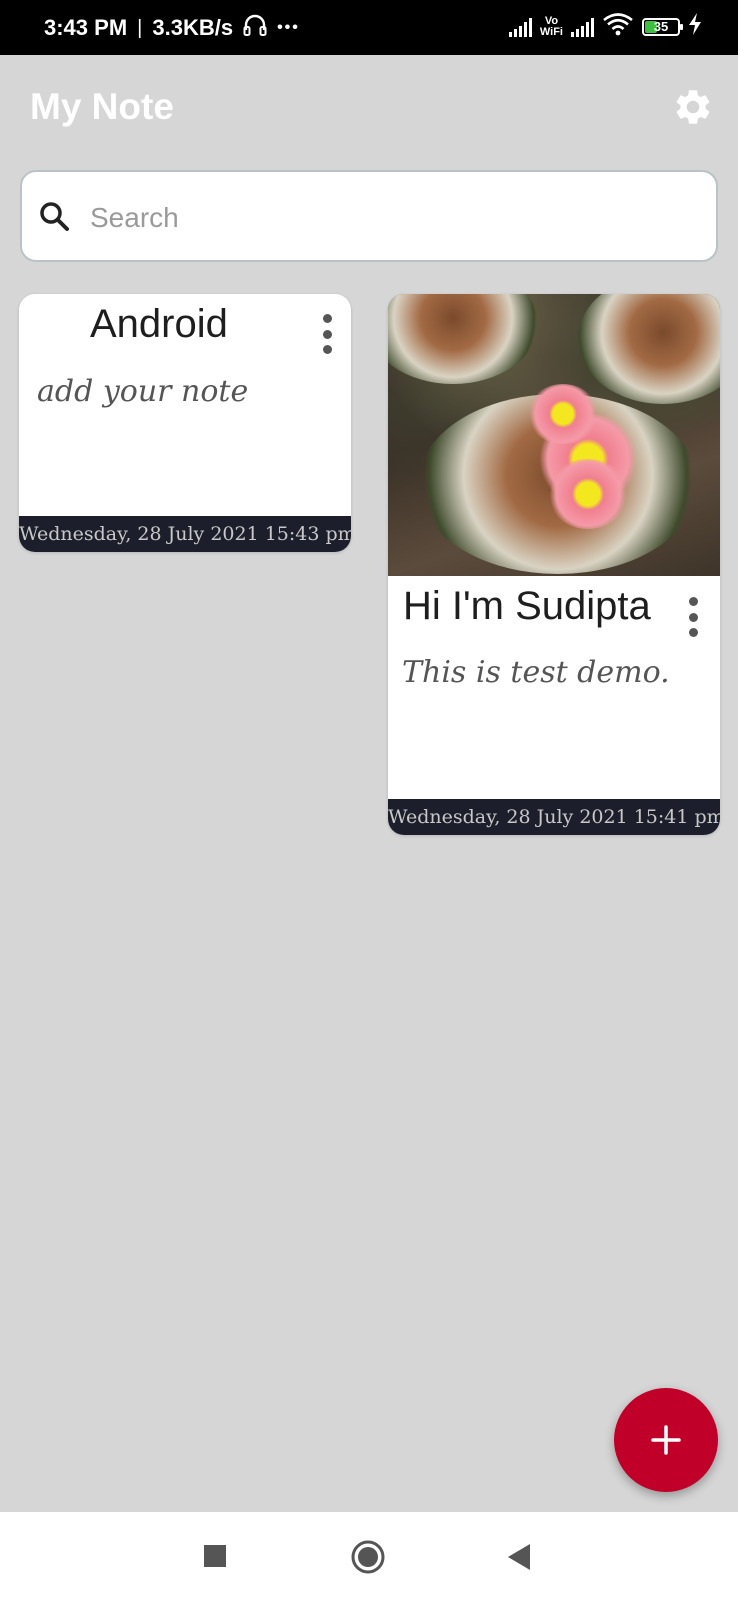  Describe the element at coordinates (519, 1557) in the screenshot. I see `back-triangle-icon` at that location.